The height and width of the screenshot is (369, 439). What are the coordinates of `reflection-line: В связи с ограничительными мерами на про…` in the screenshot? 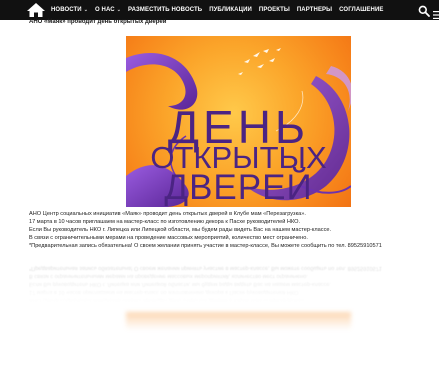 It's located at (168, 276).